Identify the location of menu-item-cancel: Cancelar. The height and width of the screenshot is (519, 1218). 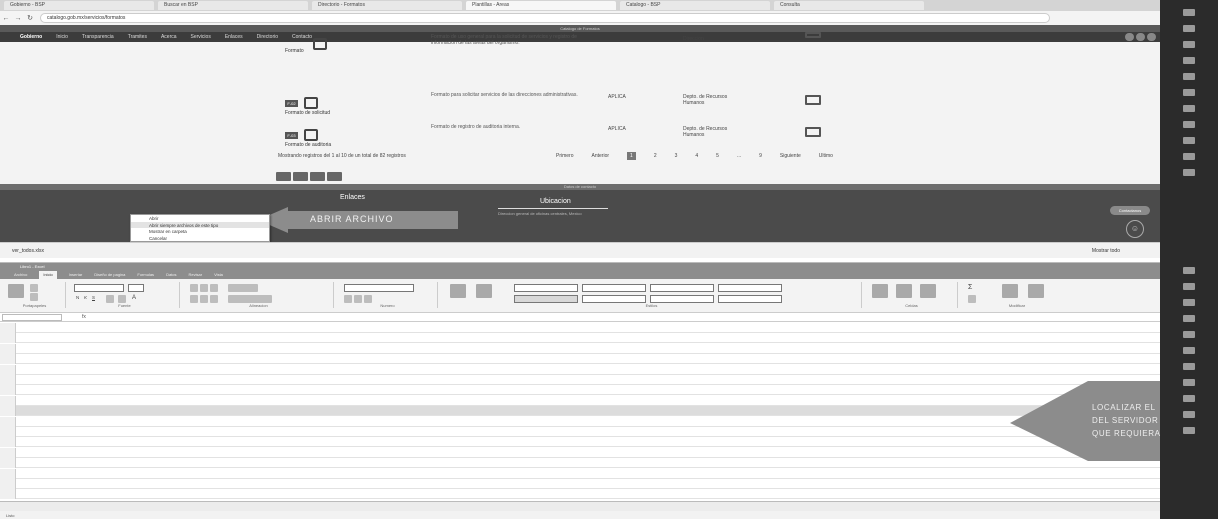
(200, 238).